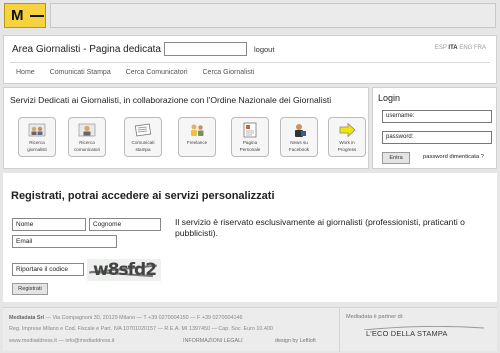  What do you see at coordinates (49, 224) in the screenshot?
I see `nome-field: Nome` at bounding box center [49, 224].